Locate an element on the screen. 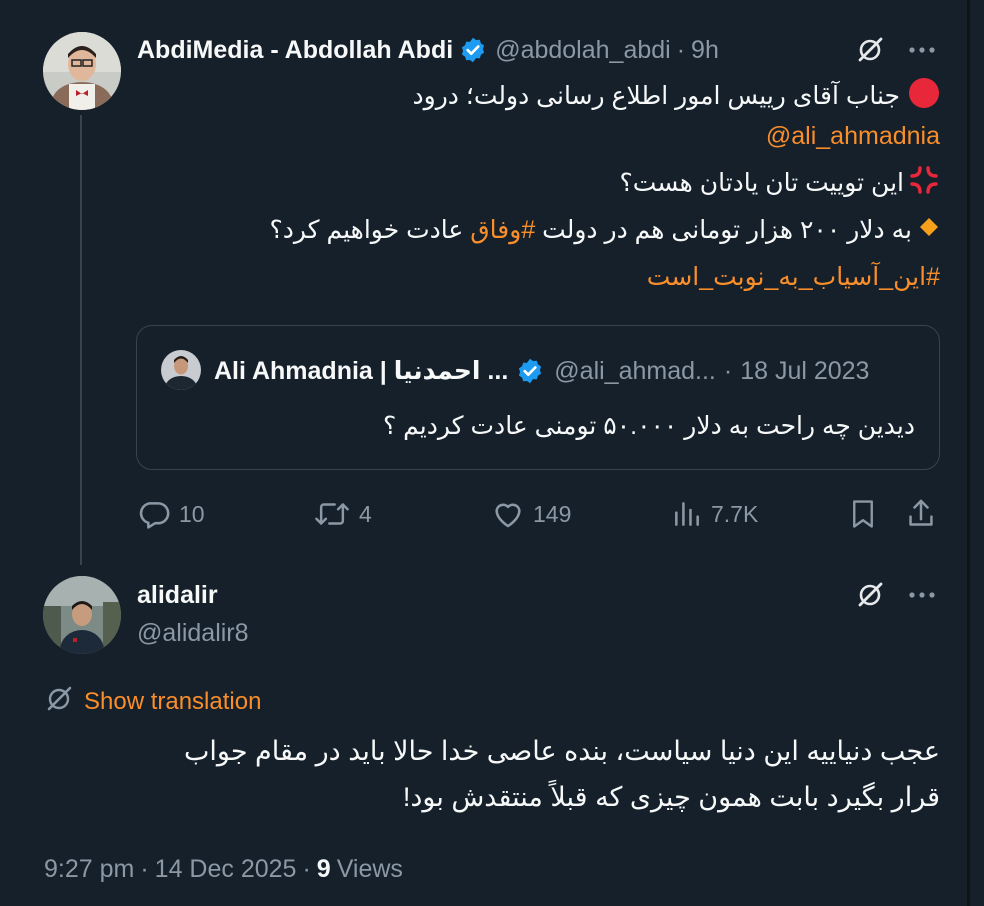 This screenshot has width=984, height=906. views-button: 7.7K is located at coordinates (714, 514).